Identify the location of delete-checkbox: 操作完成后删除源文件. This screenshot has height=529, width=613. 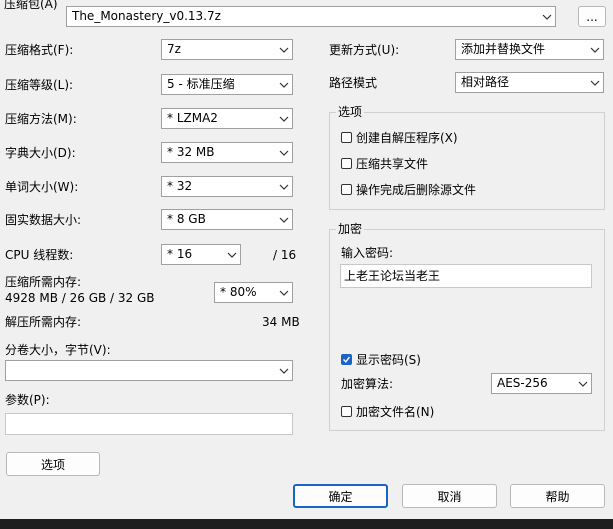
(408, 189).